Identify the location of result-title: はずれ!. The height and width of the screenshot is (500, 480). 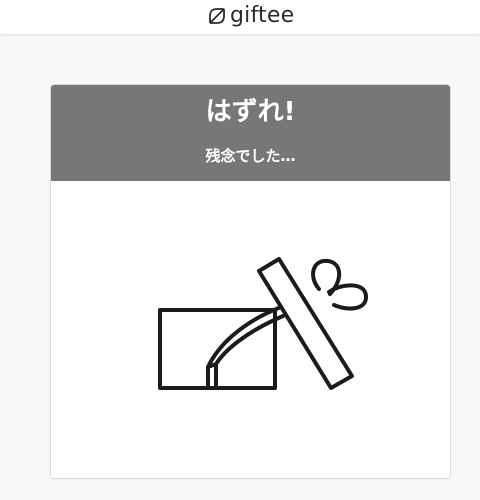
(250, 112).